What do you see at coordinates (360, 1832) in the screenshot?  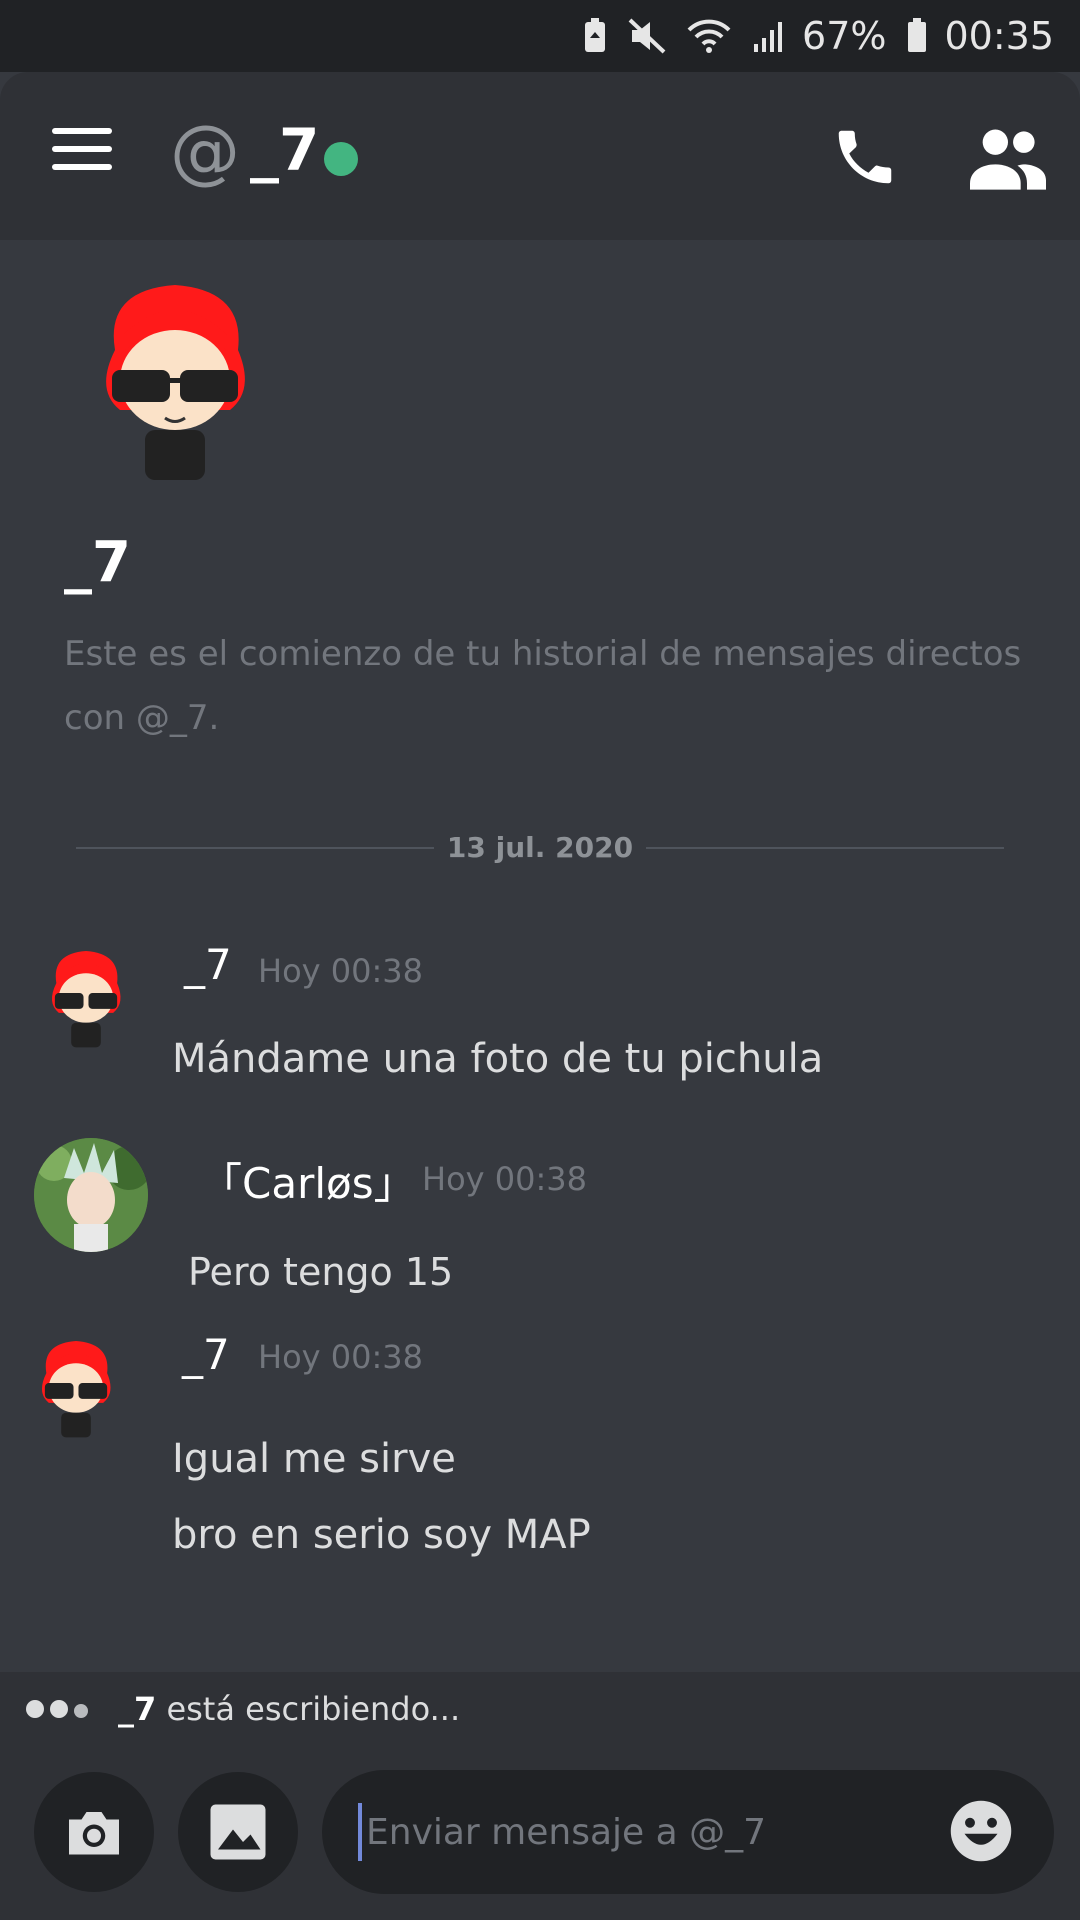 I see `text-caret` at bounding box center [360, 1832].